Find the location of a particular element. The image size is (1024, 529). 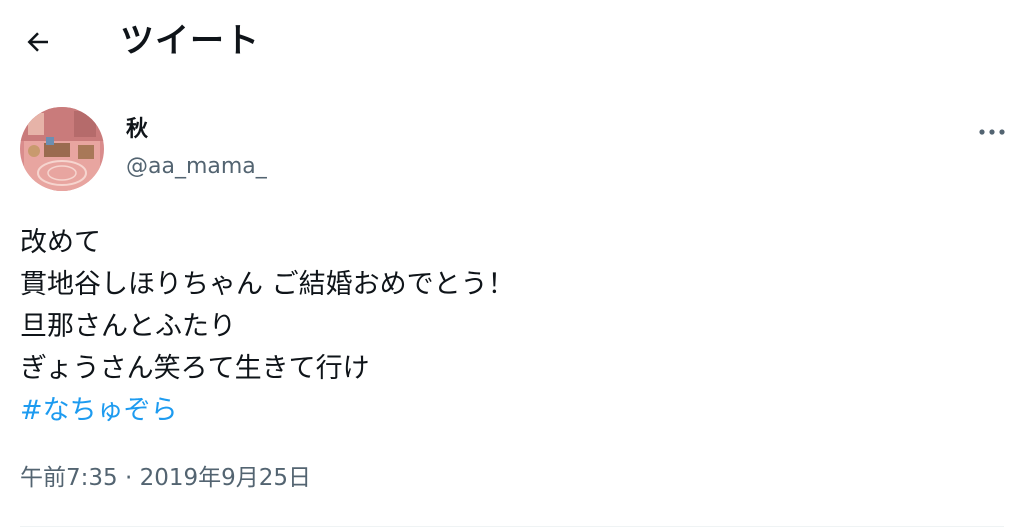

divider is located at coordinates (512, 526).